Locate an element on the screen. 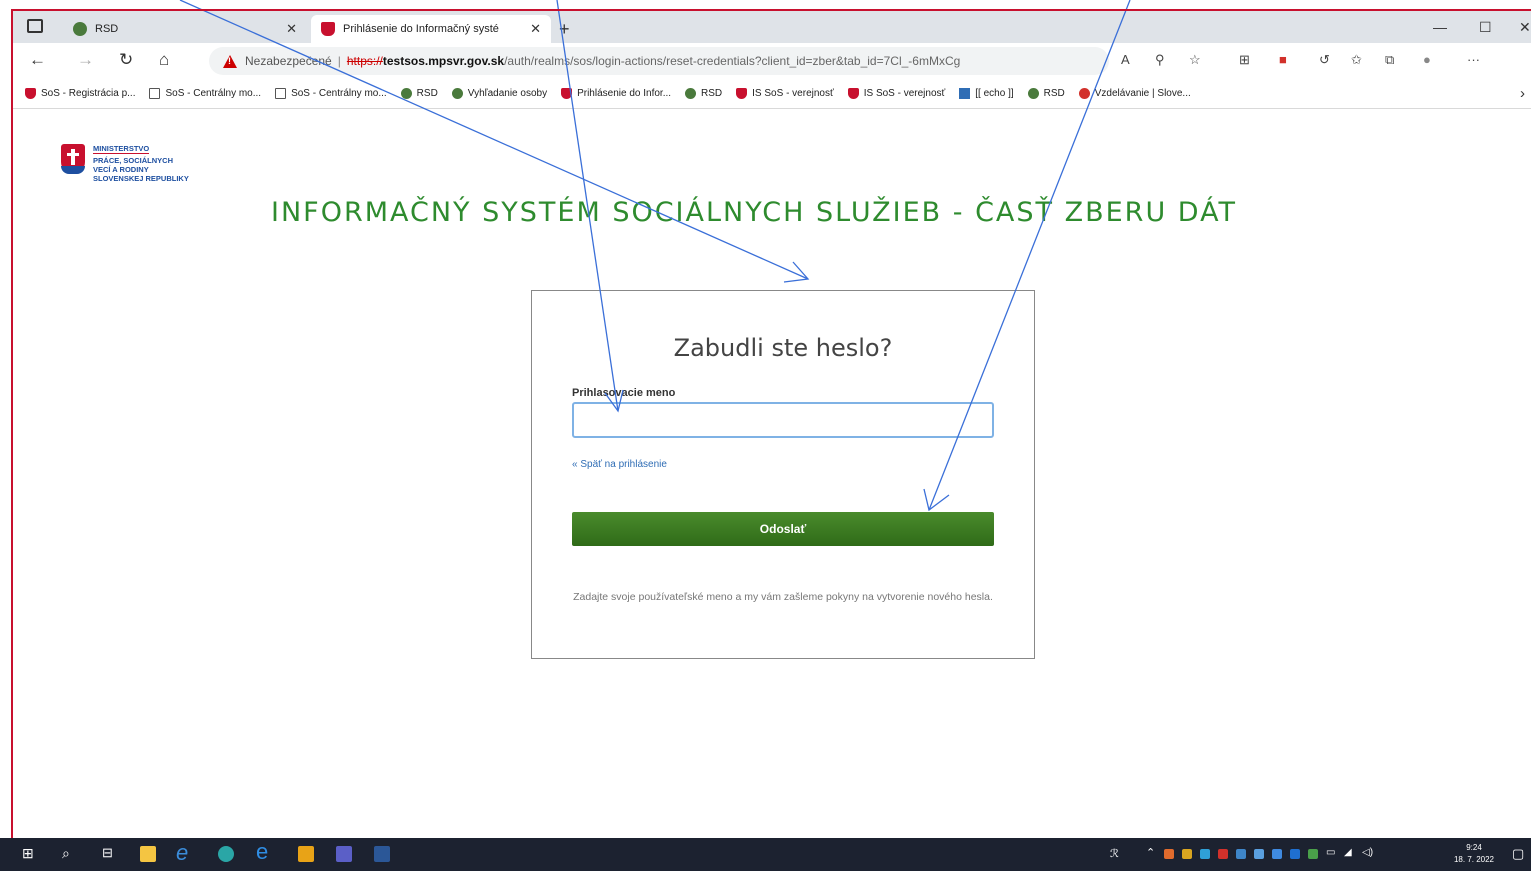 This screenshot has height=871, width=1531. battery-icon: ▭ is located at coordinates (1330, 852).